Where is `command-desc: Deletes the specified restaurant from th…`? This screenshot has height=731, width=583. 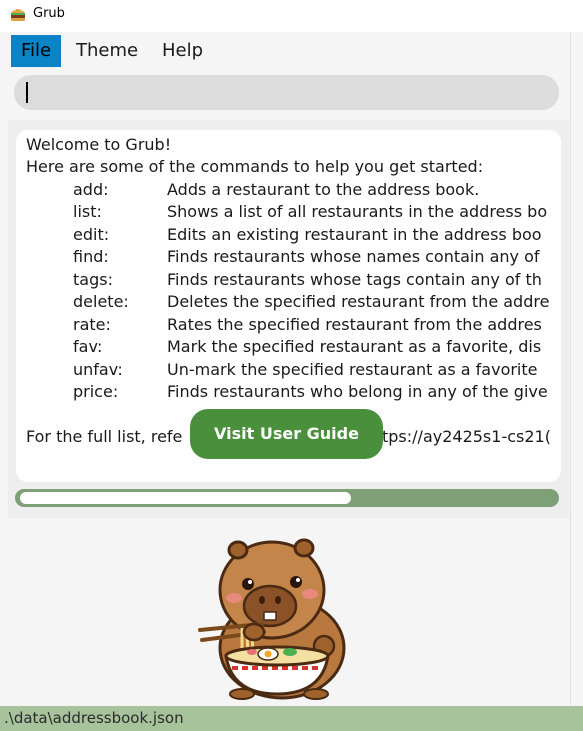
command-desc: Deletes the specified restaurant from th… is located at coordinates (358, 301).